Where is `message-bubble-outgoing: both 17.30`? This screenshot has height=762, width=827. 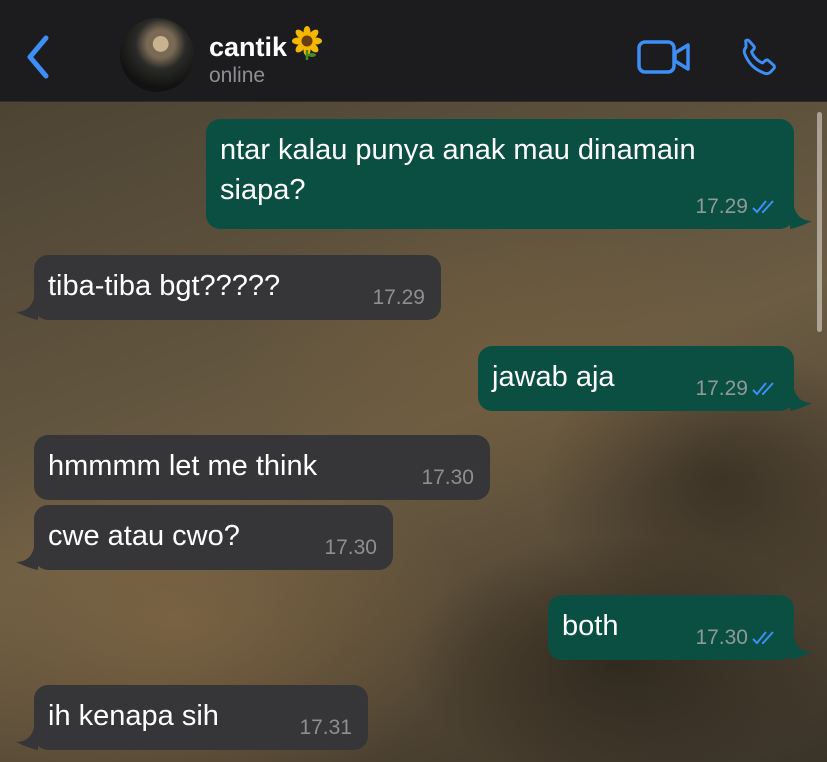
message-bubble-outgoing: both 17.30 is located at coordinates (671, 627).